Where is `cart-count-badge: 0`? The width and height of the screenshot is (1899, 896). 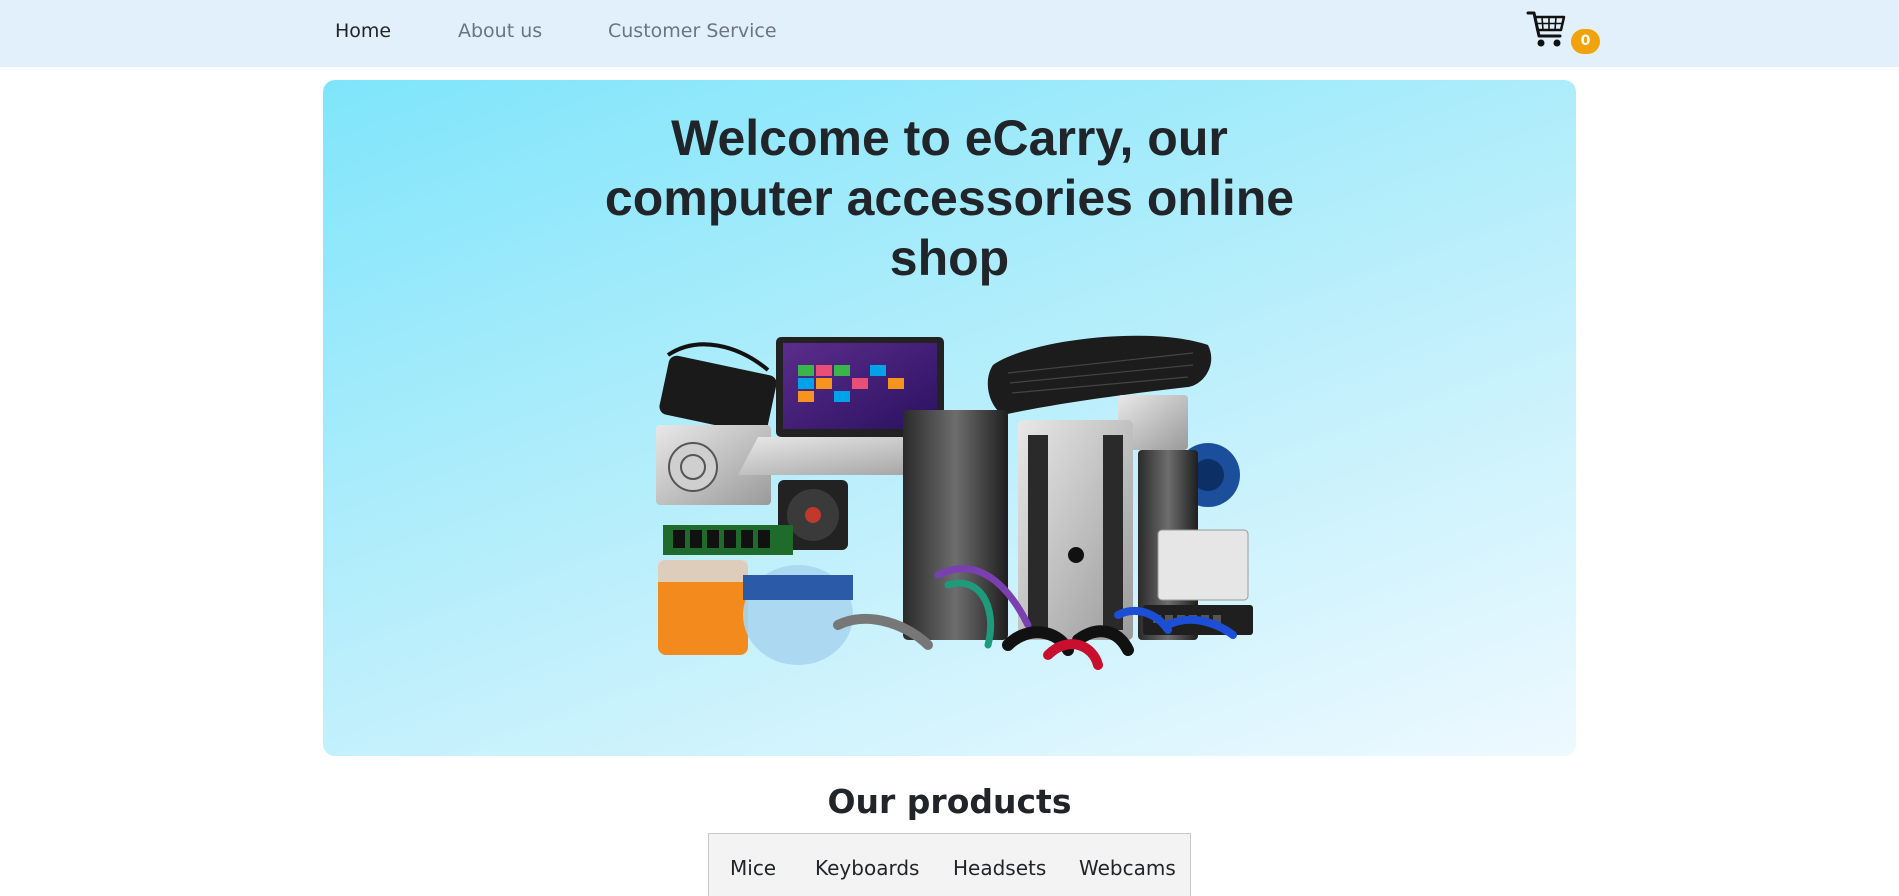 cart-count-badge: 0 is located at coordinates (1585, 41).